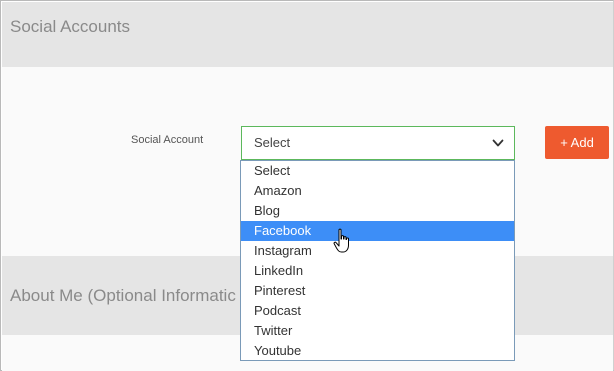 The image size is (614, 371). Describe the element at coordinates (377, 191) in the screenshot. I see `dropdown-option-amazon: Amazon` at that location.